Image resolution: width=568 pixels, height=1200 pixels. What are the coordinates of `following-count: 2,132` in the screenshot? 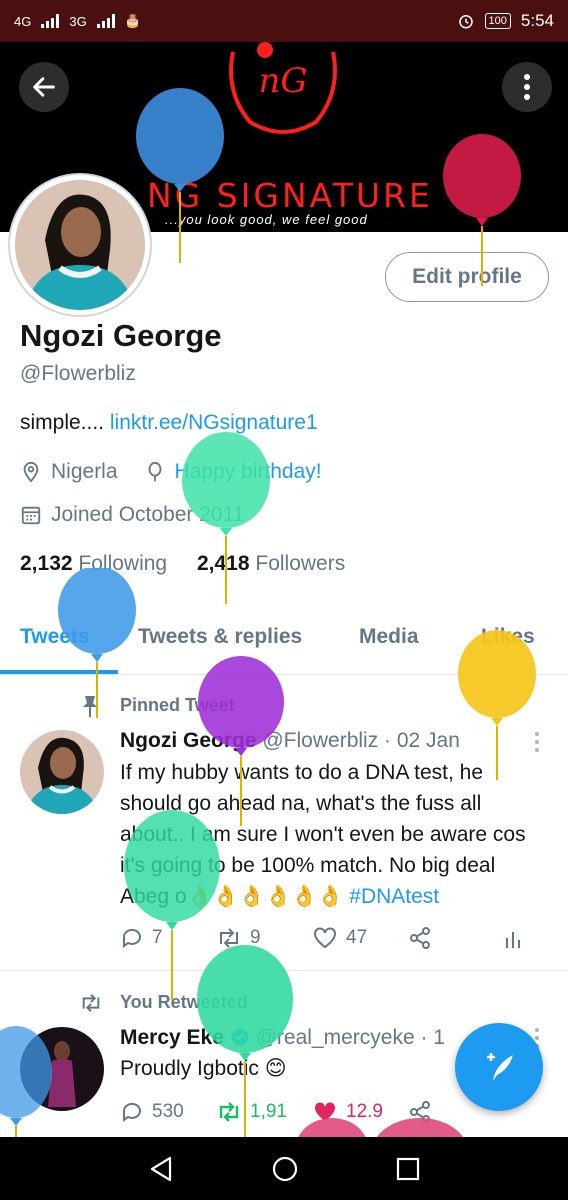 It's located at (46, 563).